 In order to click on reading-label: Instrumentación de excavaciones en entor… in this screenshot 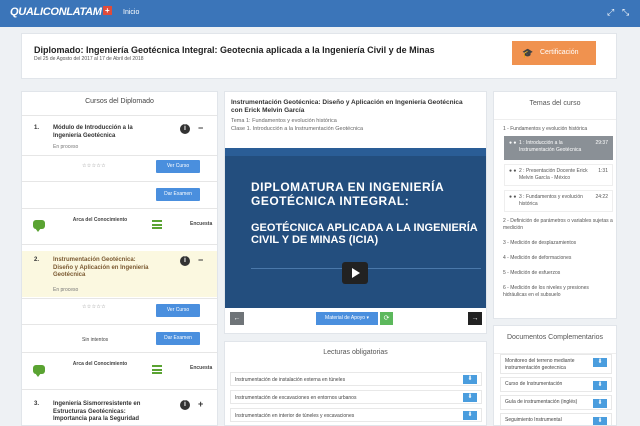, I will do `click(295, 398)`.